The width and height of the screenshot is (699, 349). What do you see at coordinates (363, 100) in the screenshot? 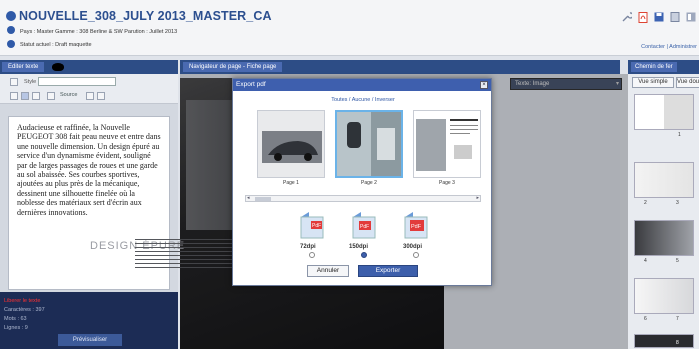
I see `select-all-none-invert-links: Toutes / Aucune / Inverser` at bounding box center [363, 100].